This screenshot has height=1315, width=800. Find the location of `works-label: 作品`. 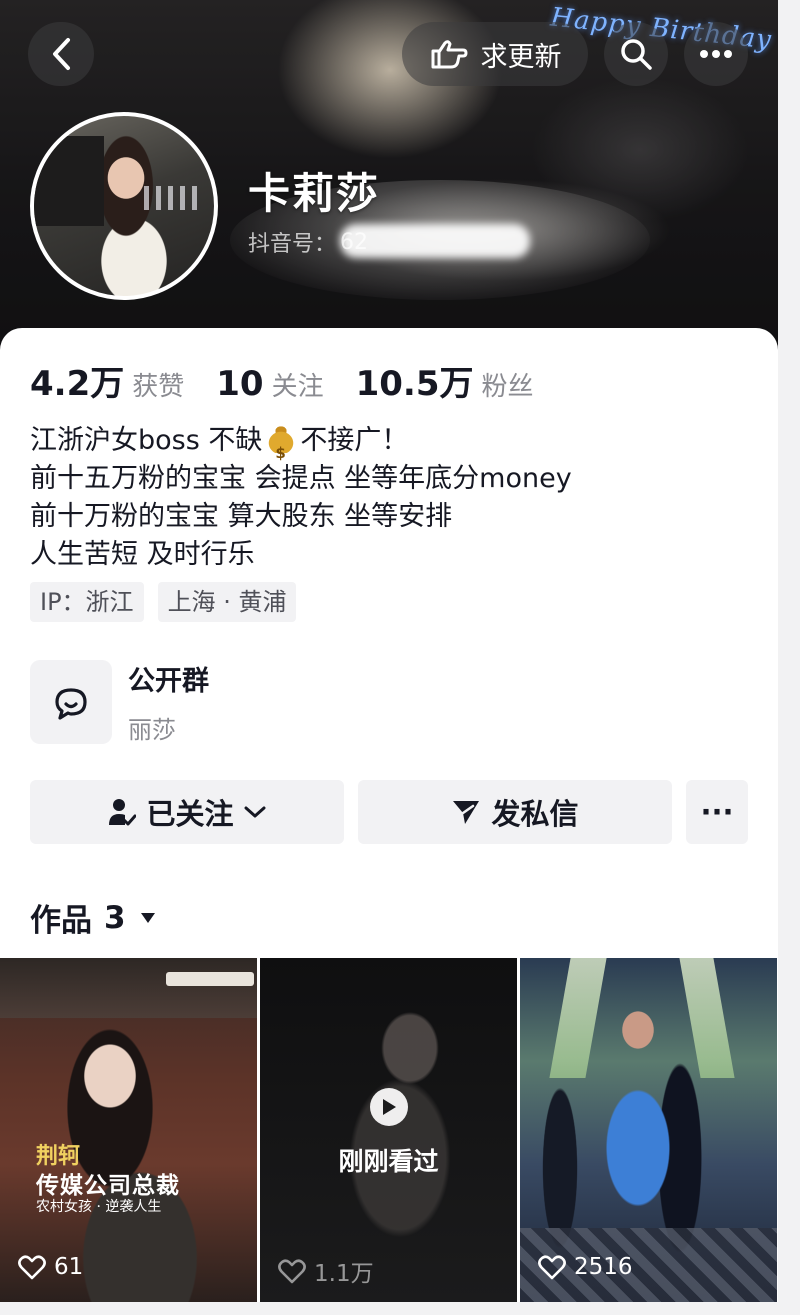

works-label: 作品 is located at coordinates (61, 921).